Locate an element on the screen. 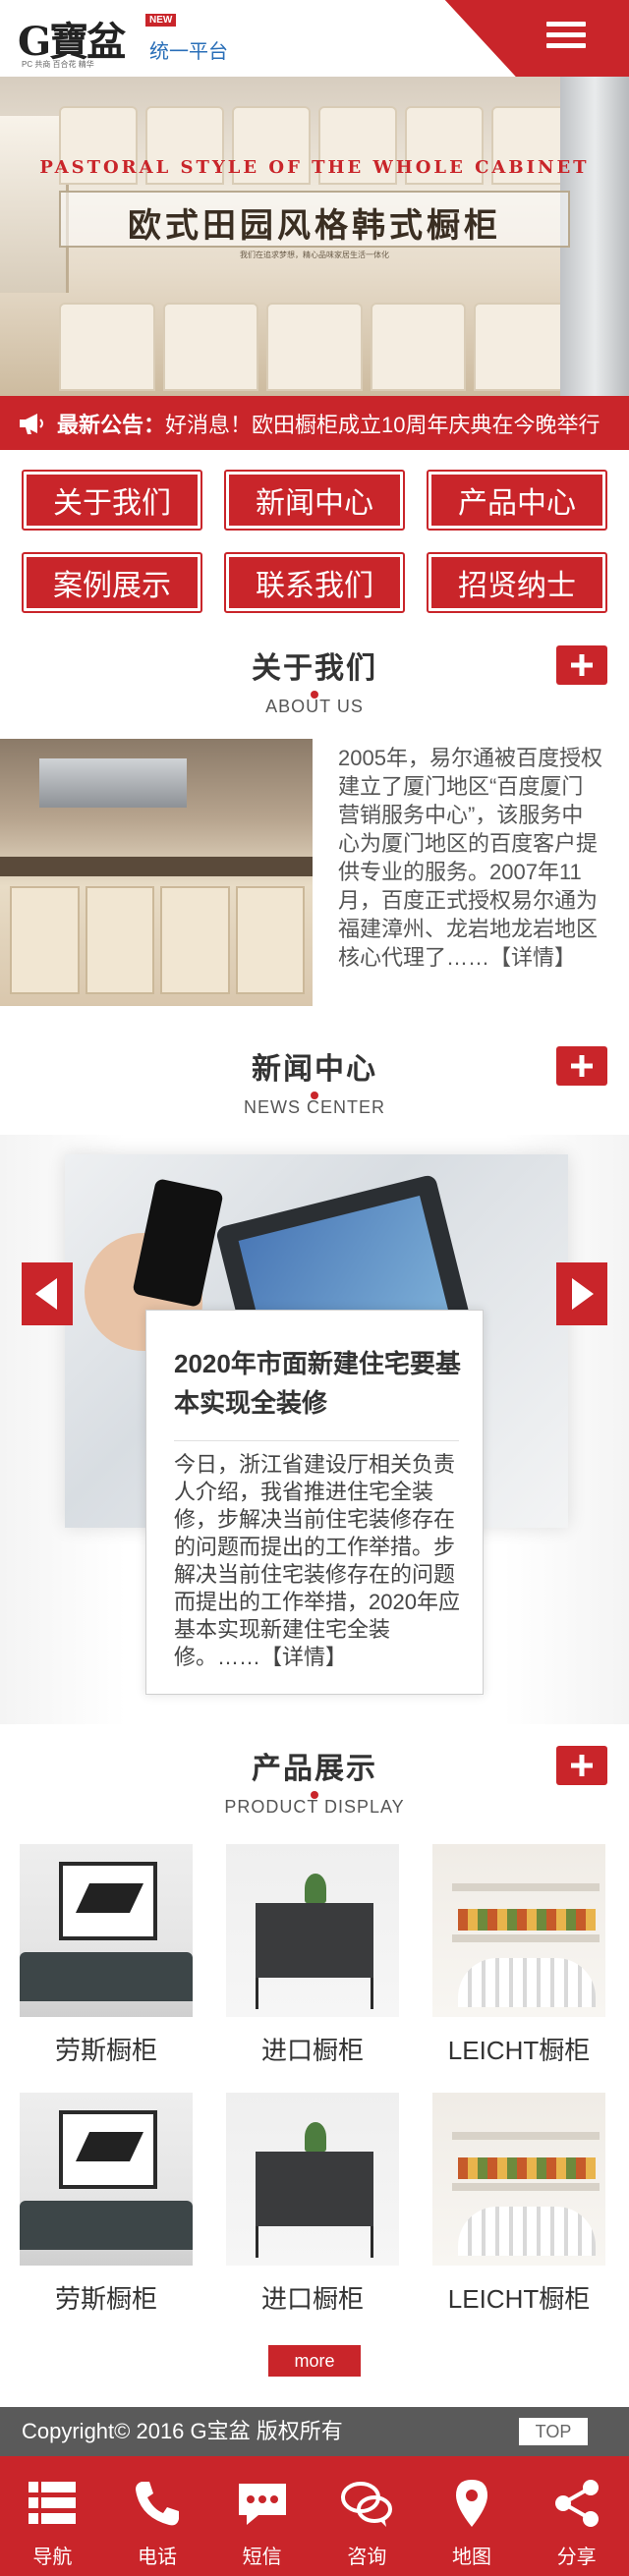  banner-chinese-title: 欧式田园风格韩式橱柜 is located at coordinates (314, 226).